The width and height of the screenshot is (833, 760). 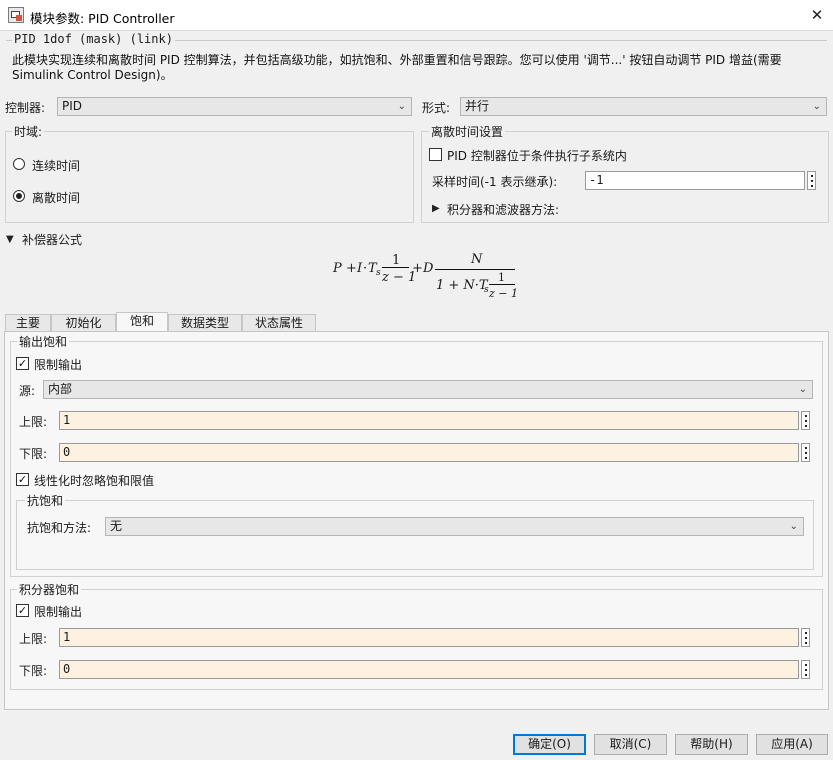 What do you see at coordinates (59, 528) in the screenshot?
I see `anti-windup-method-label: 抗饱和方法:` at bounding box center [59, 528].